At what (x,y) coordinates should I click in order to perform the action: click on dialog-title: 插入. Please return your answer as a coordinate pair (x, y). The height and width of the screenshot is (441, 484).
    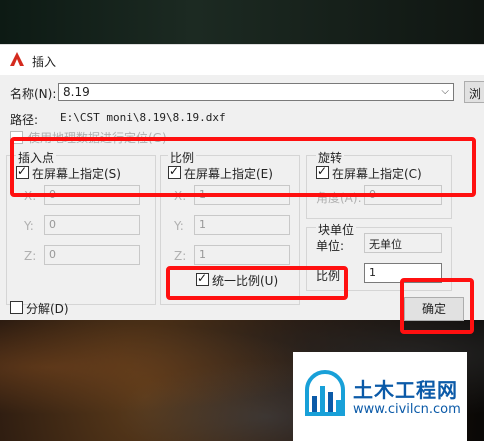
    Looking at the image, I should click on (44, 62).